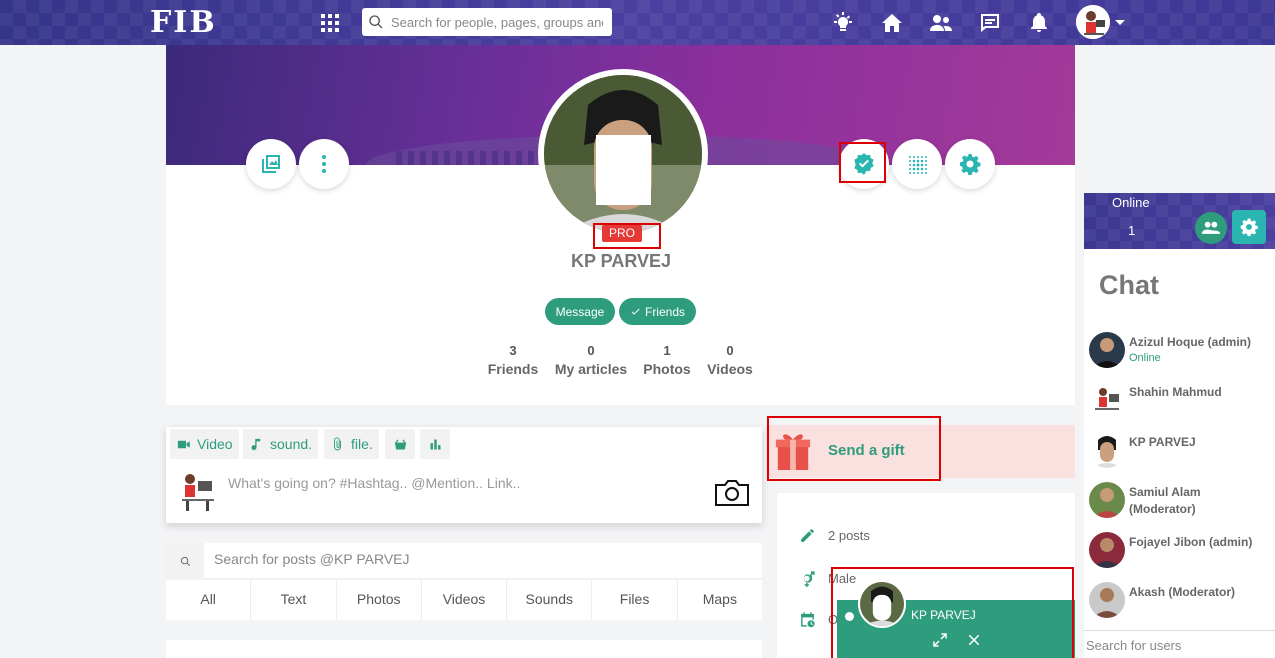  I want to click on calendar-clock-icon, so click(808, 620).